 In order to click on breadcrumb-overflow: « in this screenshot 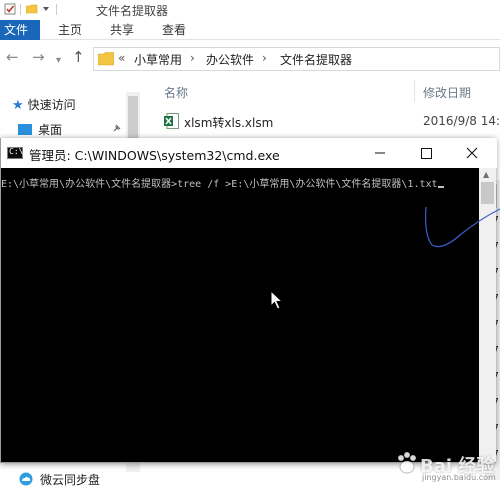, I will do `click(121, 58)`.